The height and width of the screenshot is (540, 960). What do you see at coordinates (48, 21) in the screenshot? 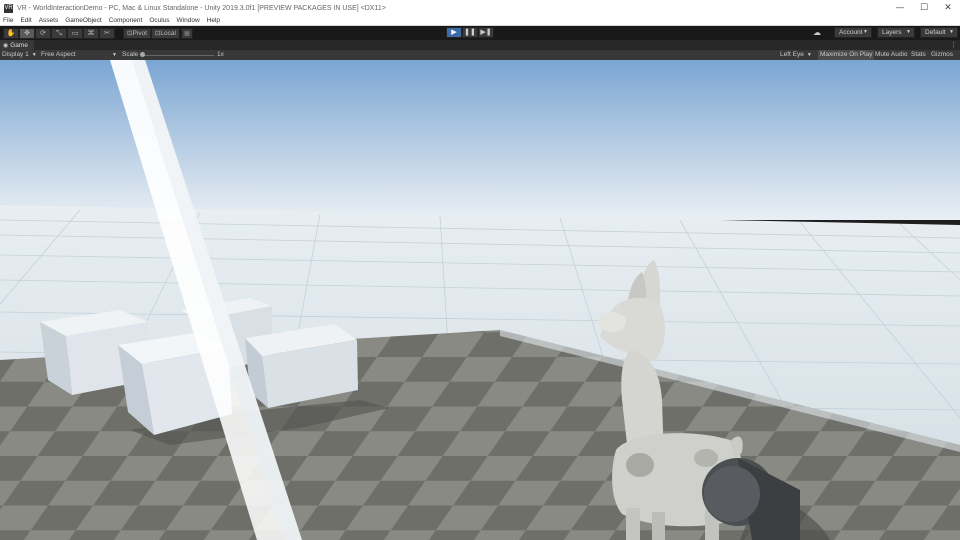
I see `menu-assets: Assets` at bounding box center [48, 21].